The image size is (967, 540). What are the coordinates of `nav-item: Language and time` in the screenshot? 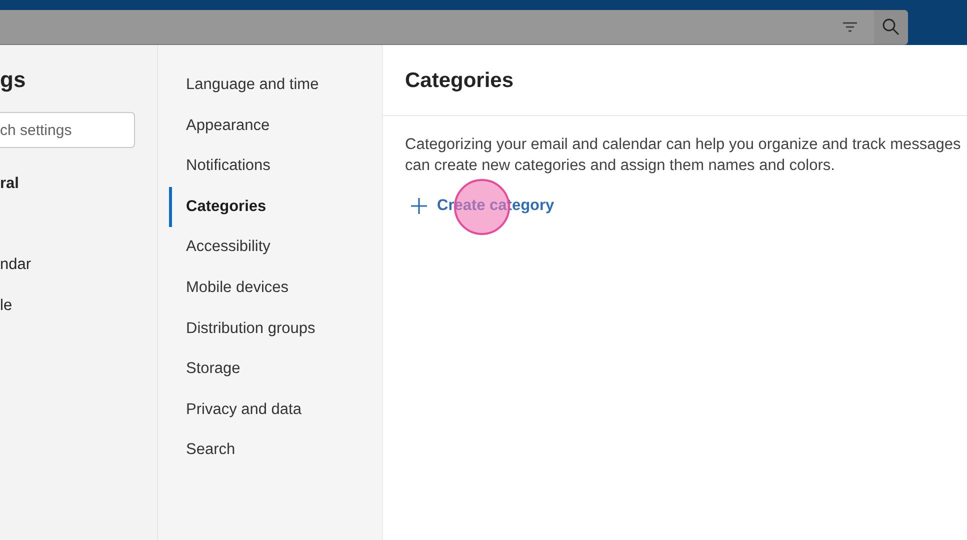 It's located at (275, 85).